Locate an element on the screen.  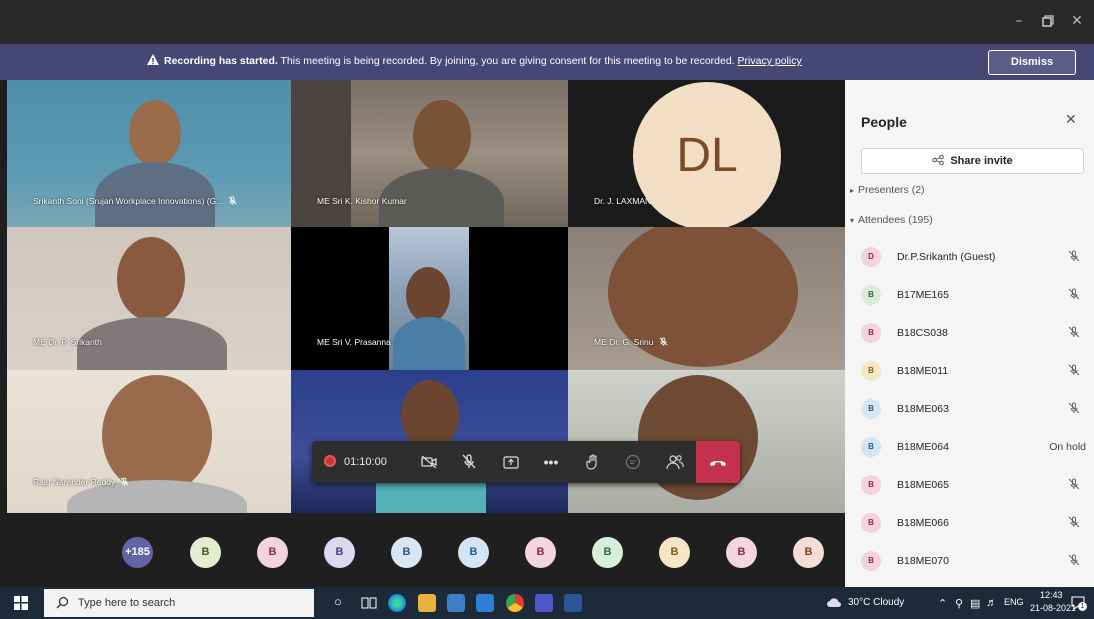
word-icon is located at coordinates (573, 603).